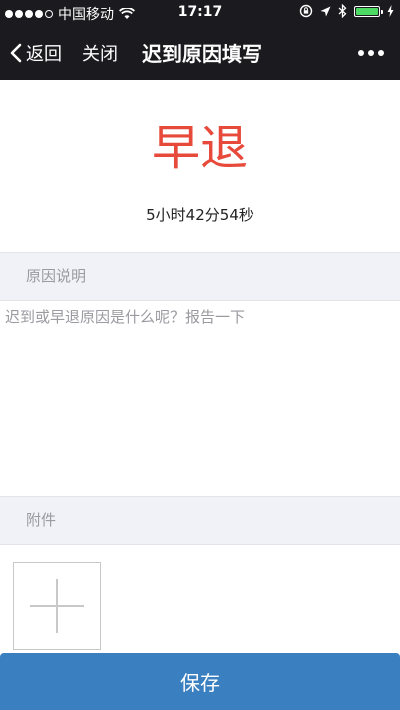  Describe the element at coordinates (306, 11) in the screenshot. I see `lock-rotation-icon` at that location.